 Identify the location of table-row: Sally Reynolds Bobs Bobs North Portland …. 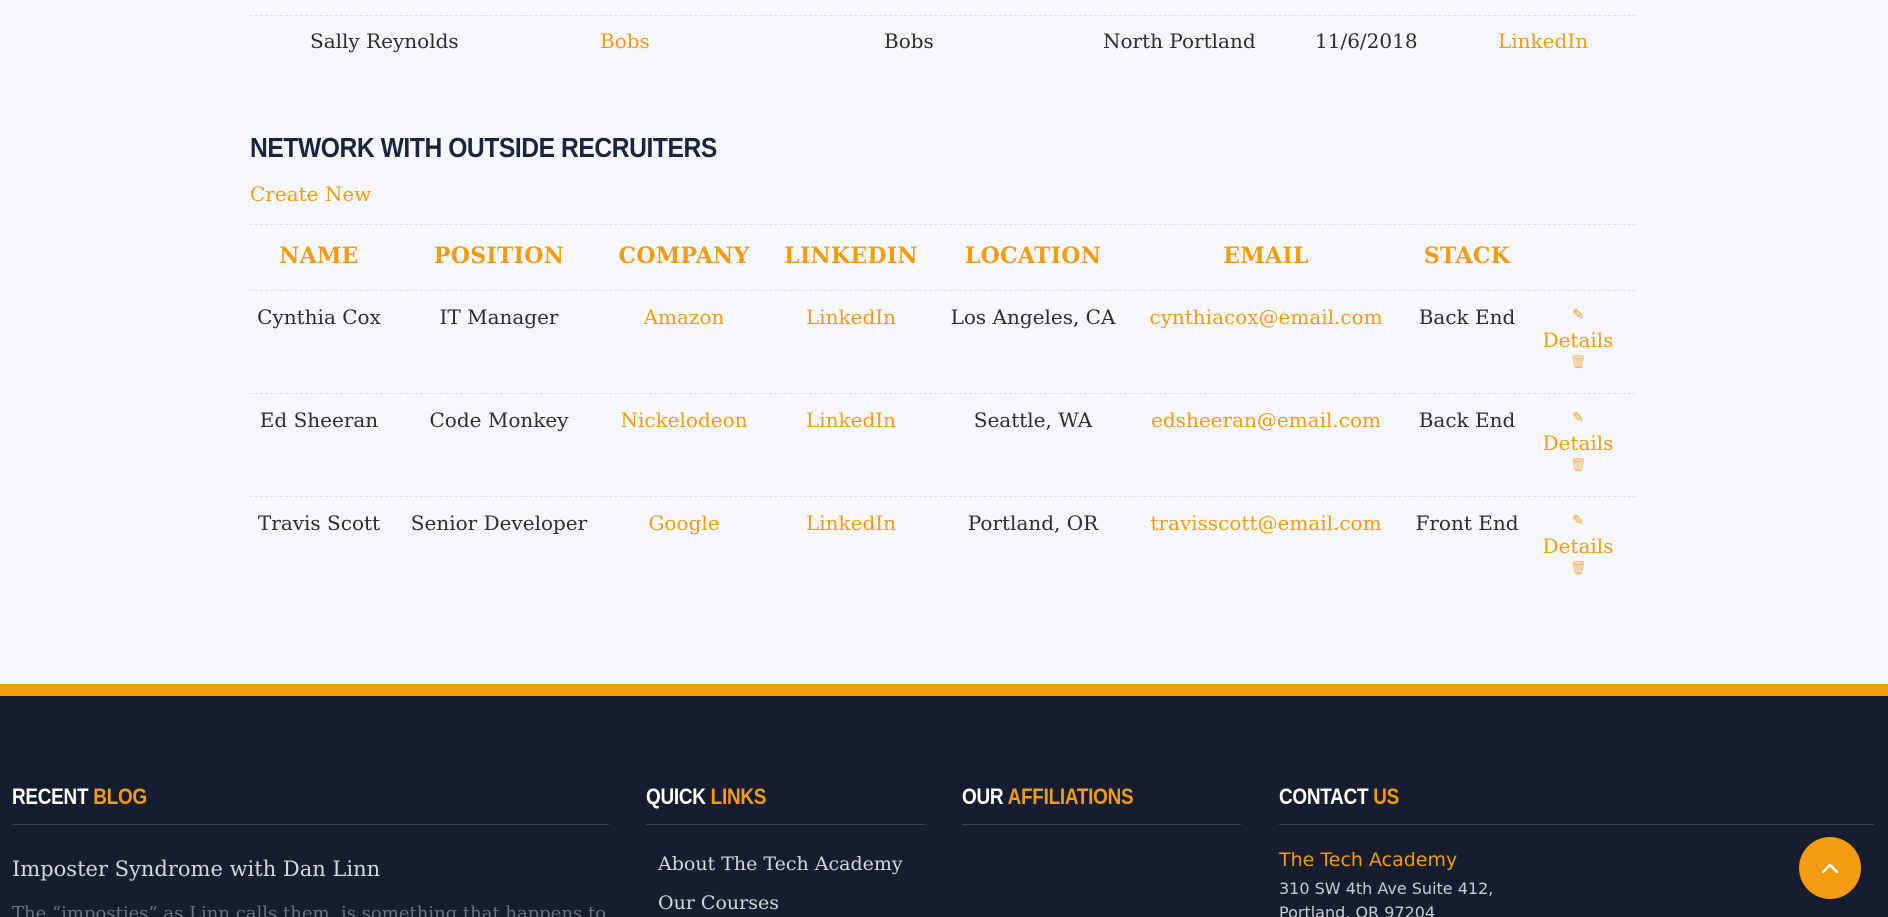
(943, 40).